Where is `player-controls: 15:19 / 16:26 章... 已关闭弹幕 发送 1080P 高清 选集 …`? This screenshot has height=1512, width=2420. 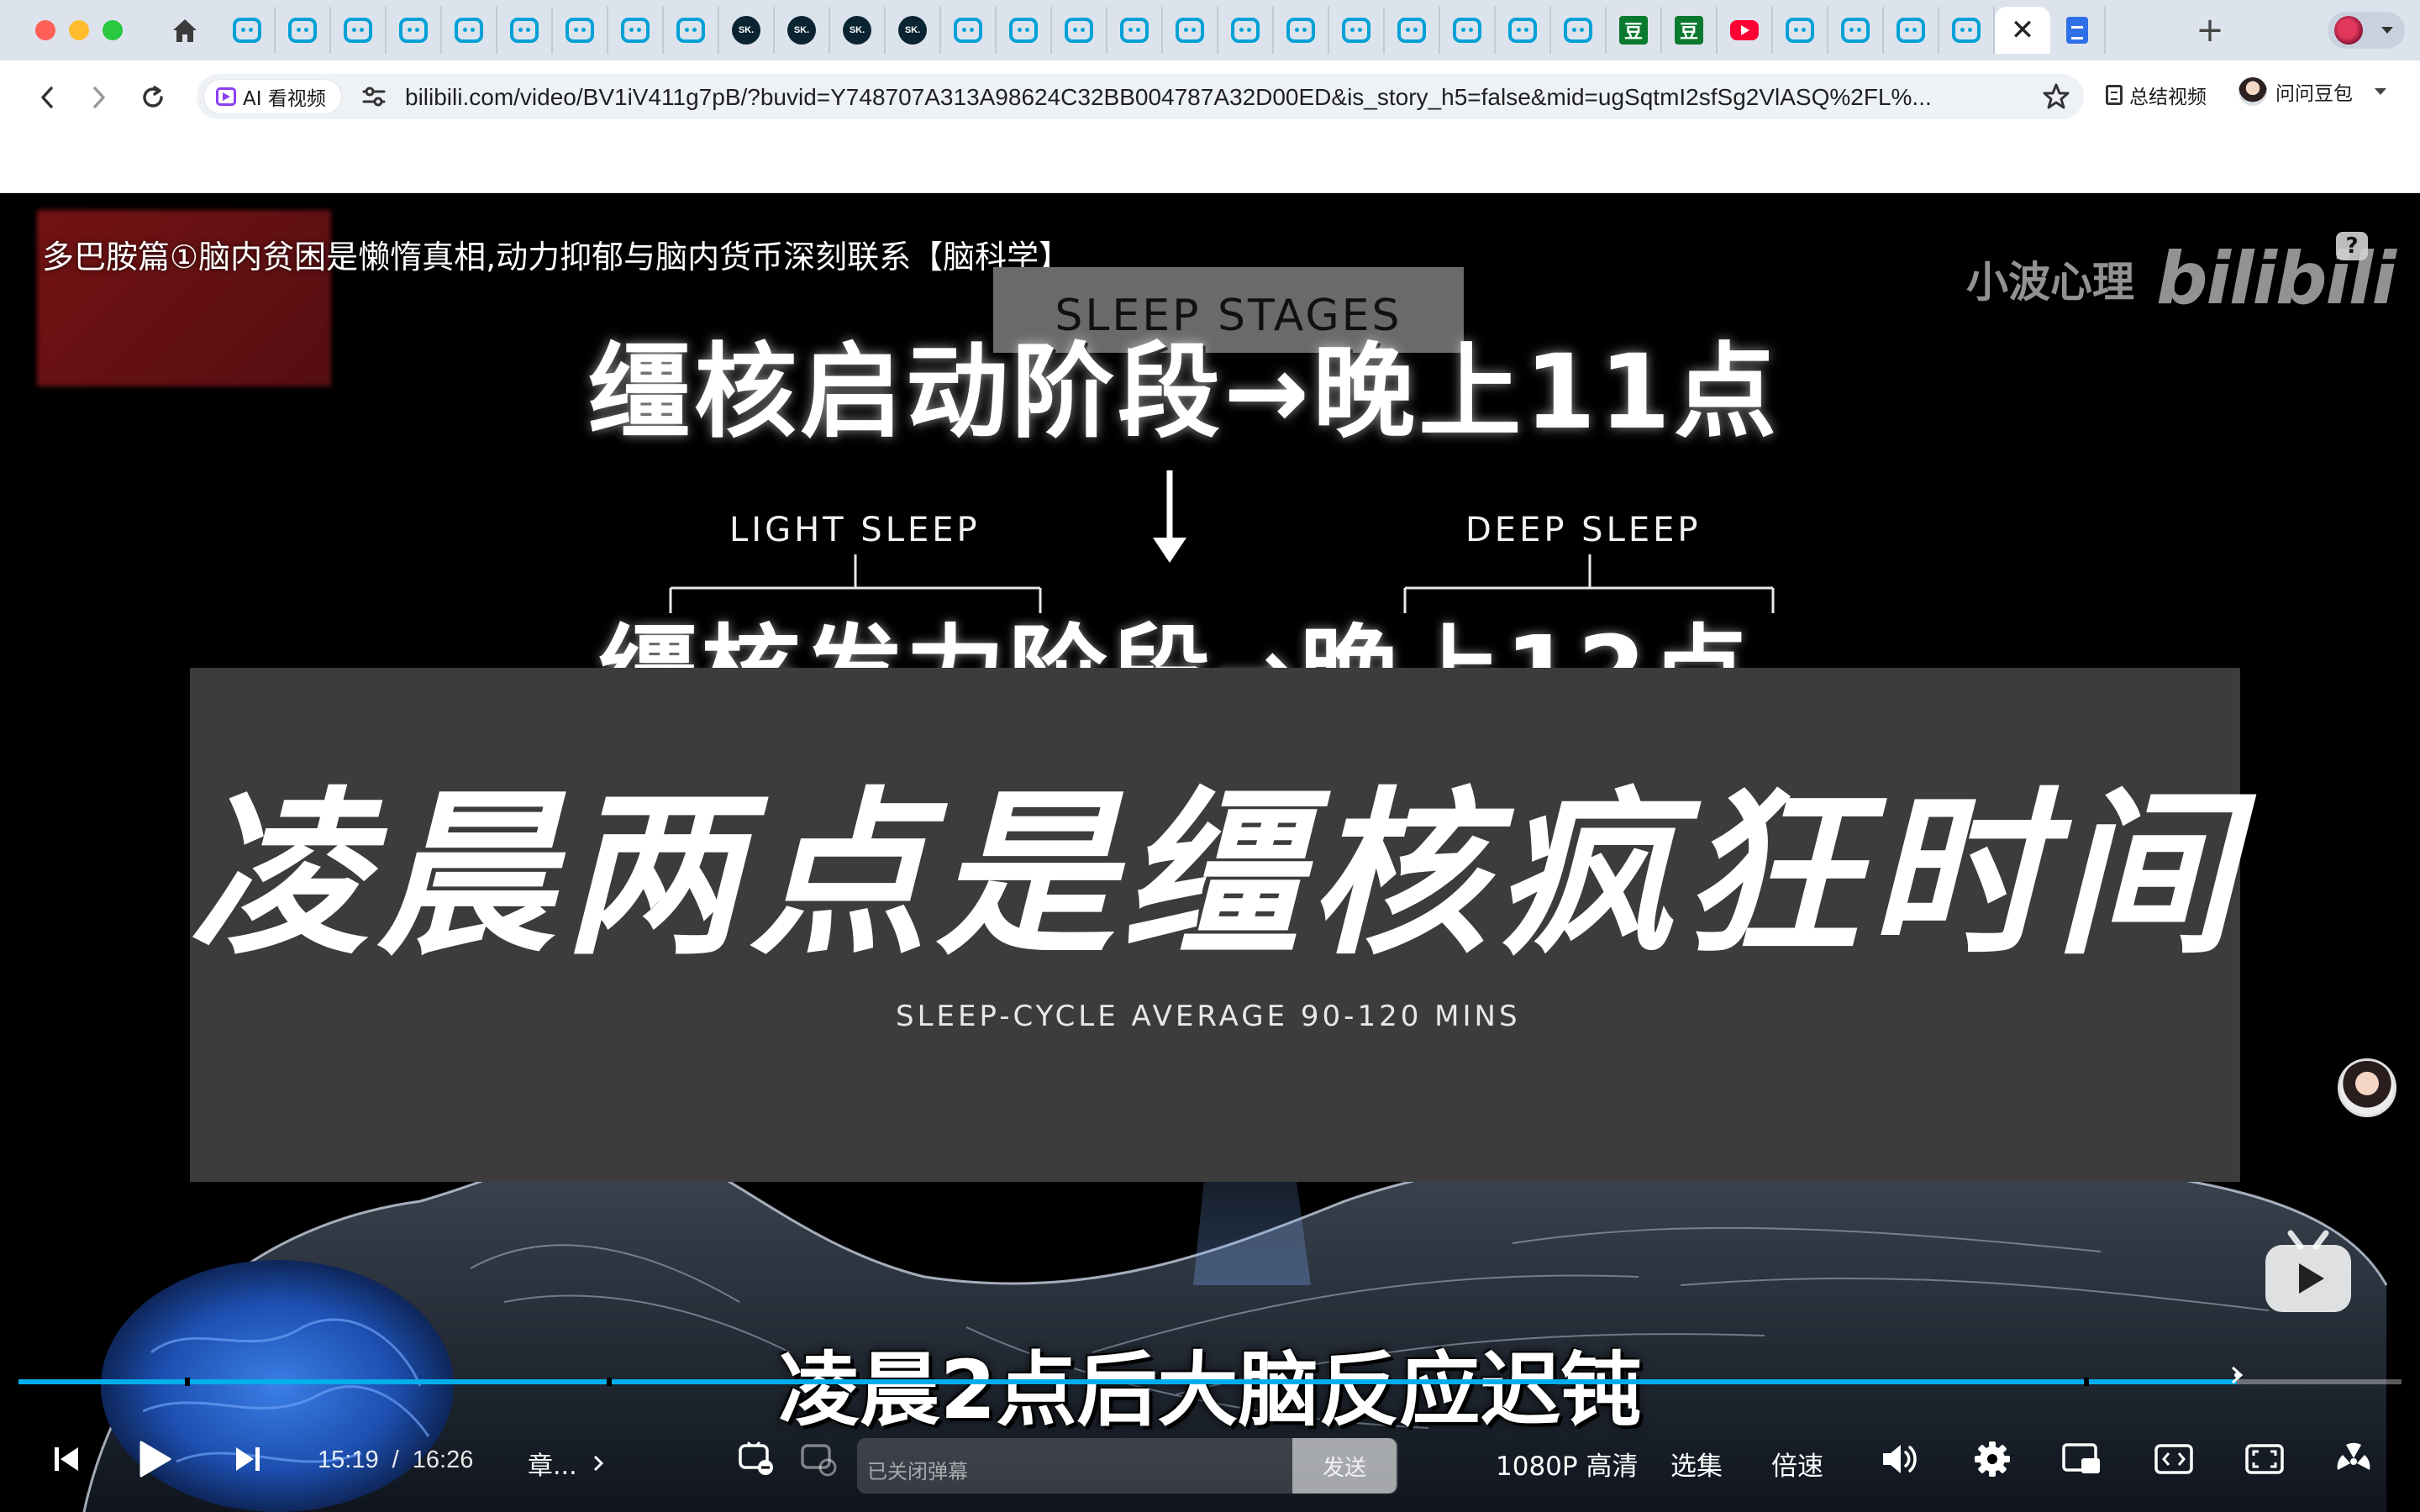 player-controls: 15:19 / 16:26 章... 已关闭弹幕 发送 1080P 高清 选集 … is located at coordinates (1210, 1457).